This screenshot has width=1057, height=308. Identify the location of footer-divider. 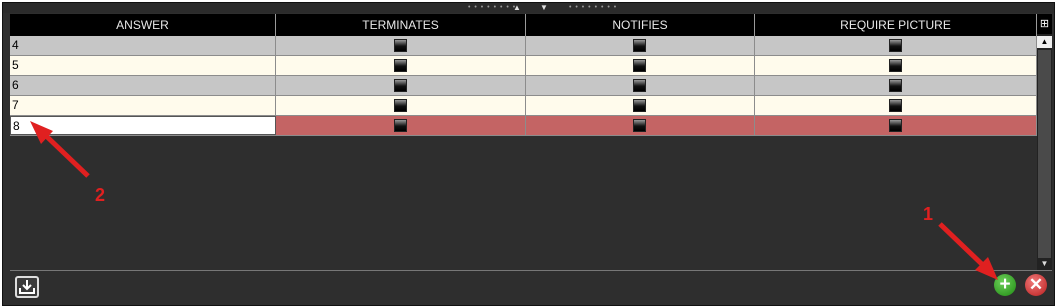
(531, 270).